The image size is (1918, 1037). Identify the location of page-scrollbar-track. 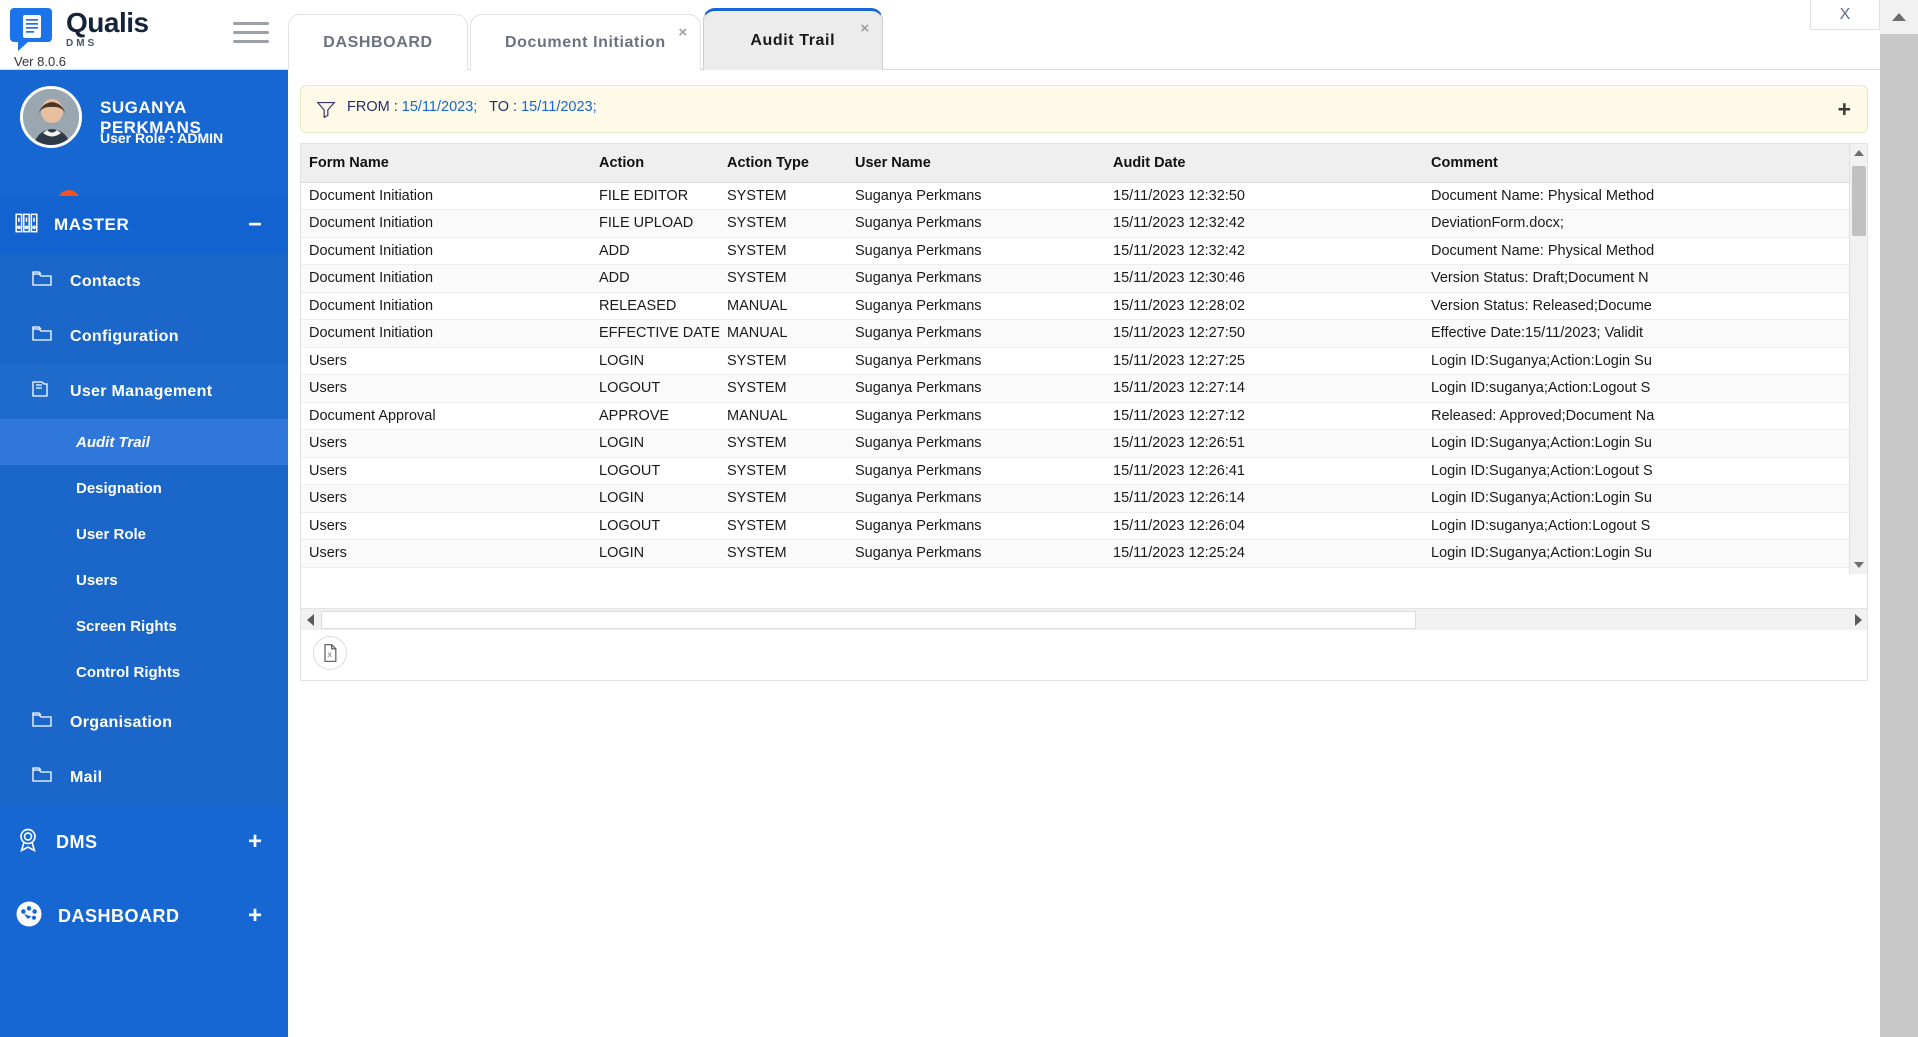
(1899, 535).